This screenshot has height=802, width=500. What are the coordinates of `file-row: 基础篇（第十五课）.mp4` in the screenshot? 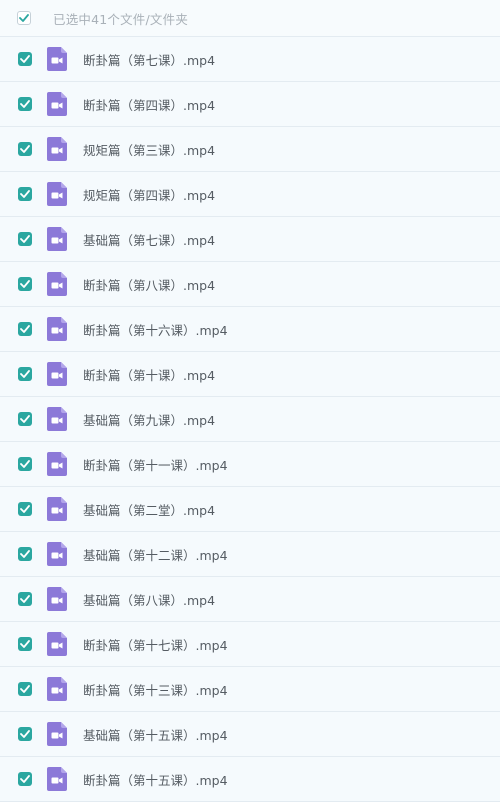 It's located at (250, 734).